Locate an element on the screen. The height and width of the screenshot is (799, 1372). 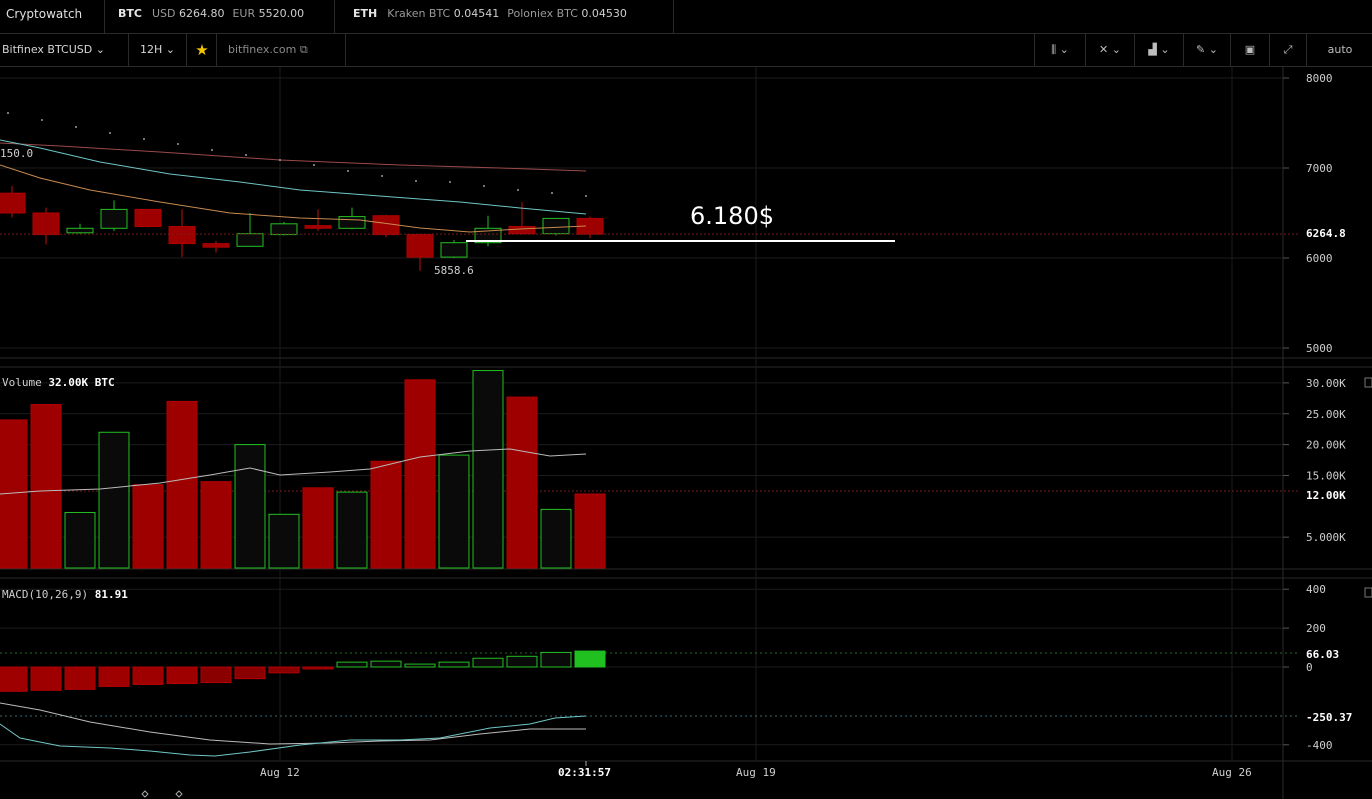
left-edge-label: 150.0 is located at coordinates (16, 153).